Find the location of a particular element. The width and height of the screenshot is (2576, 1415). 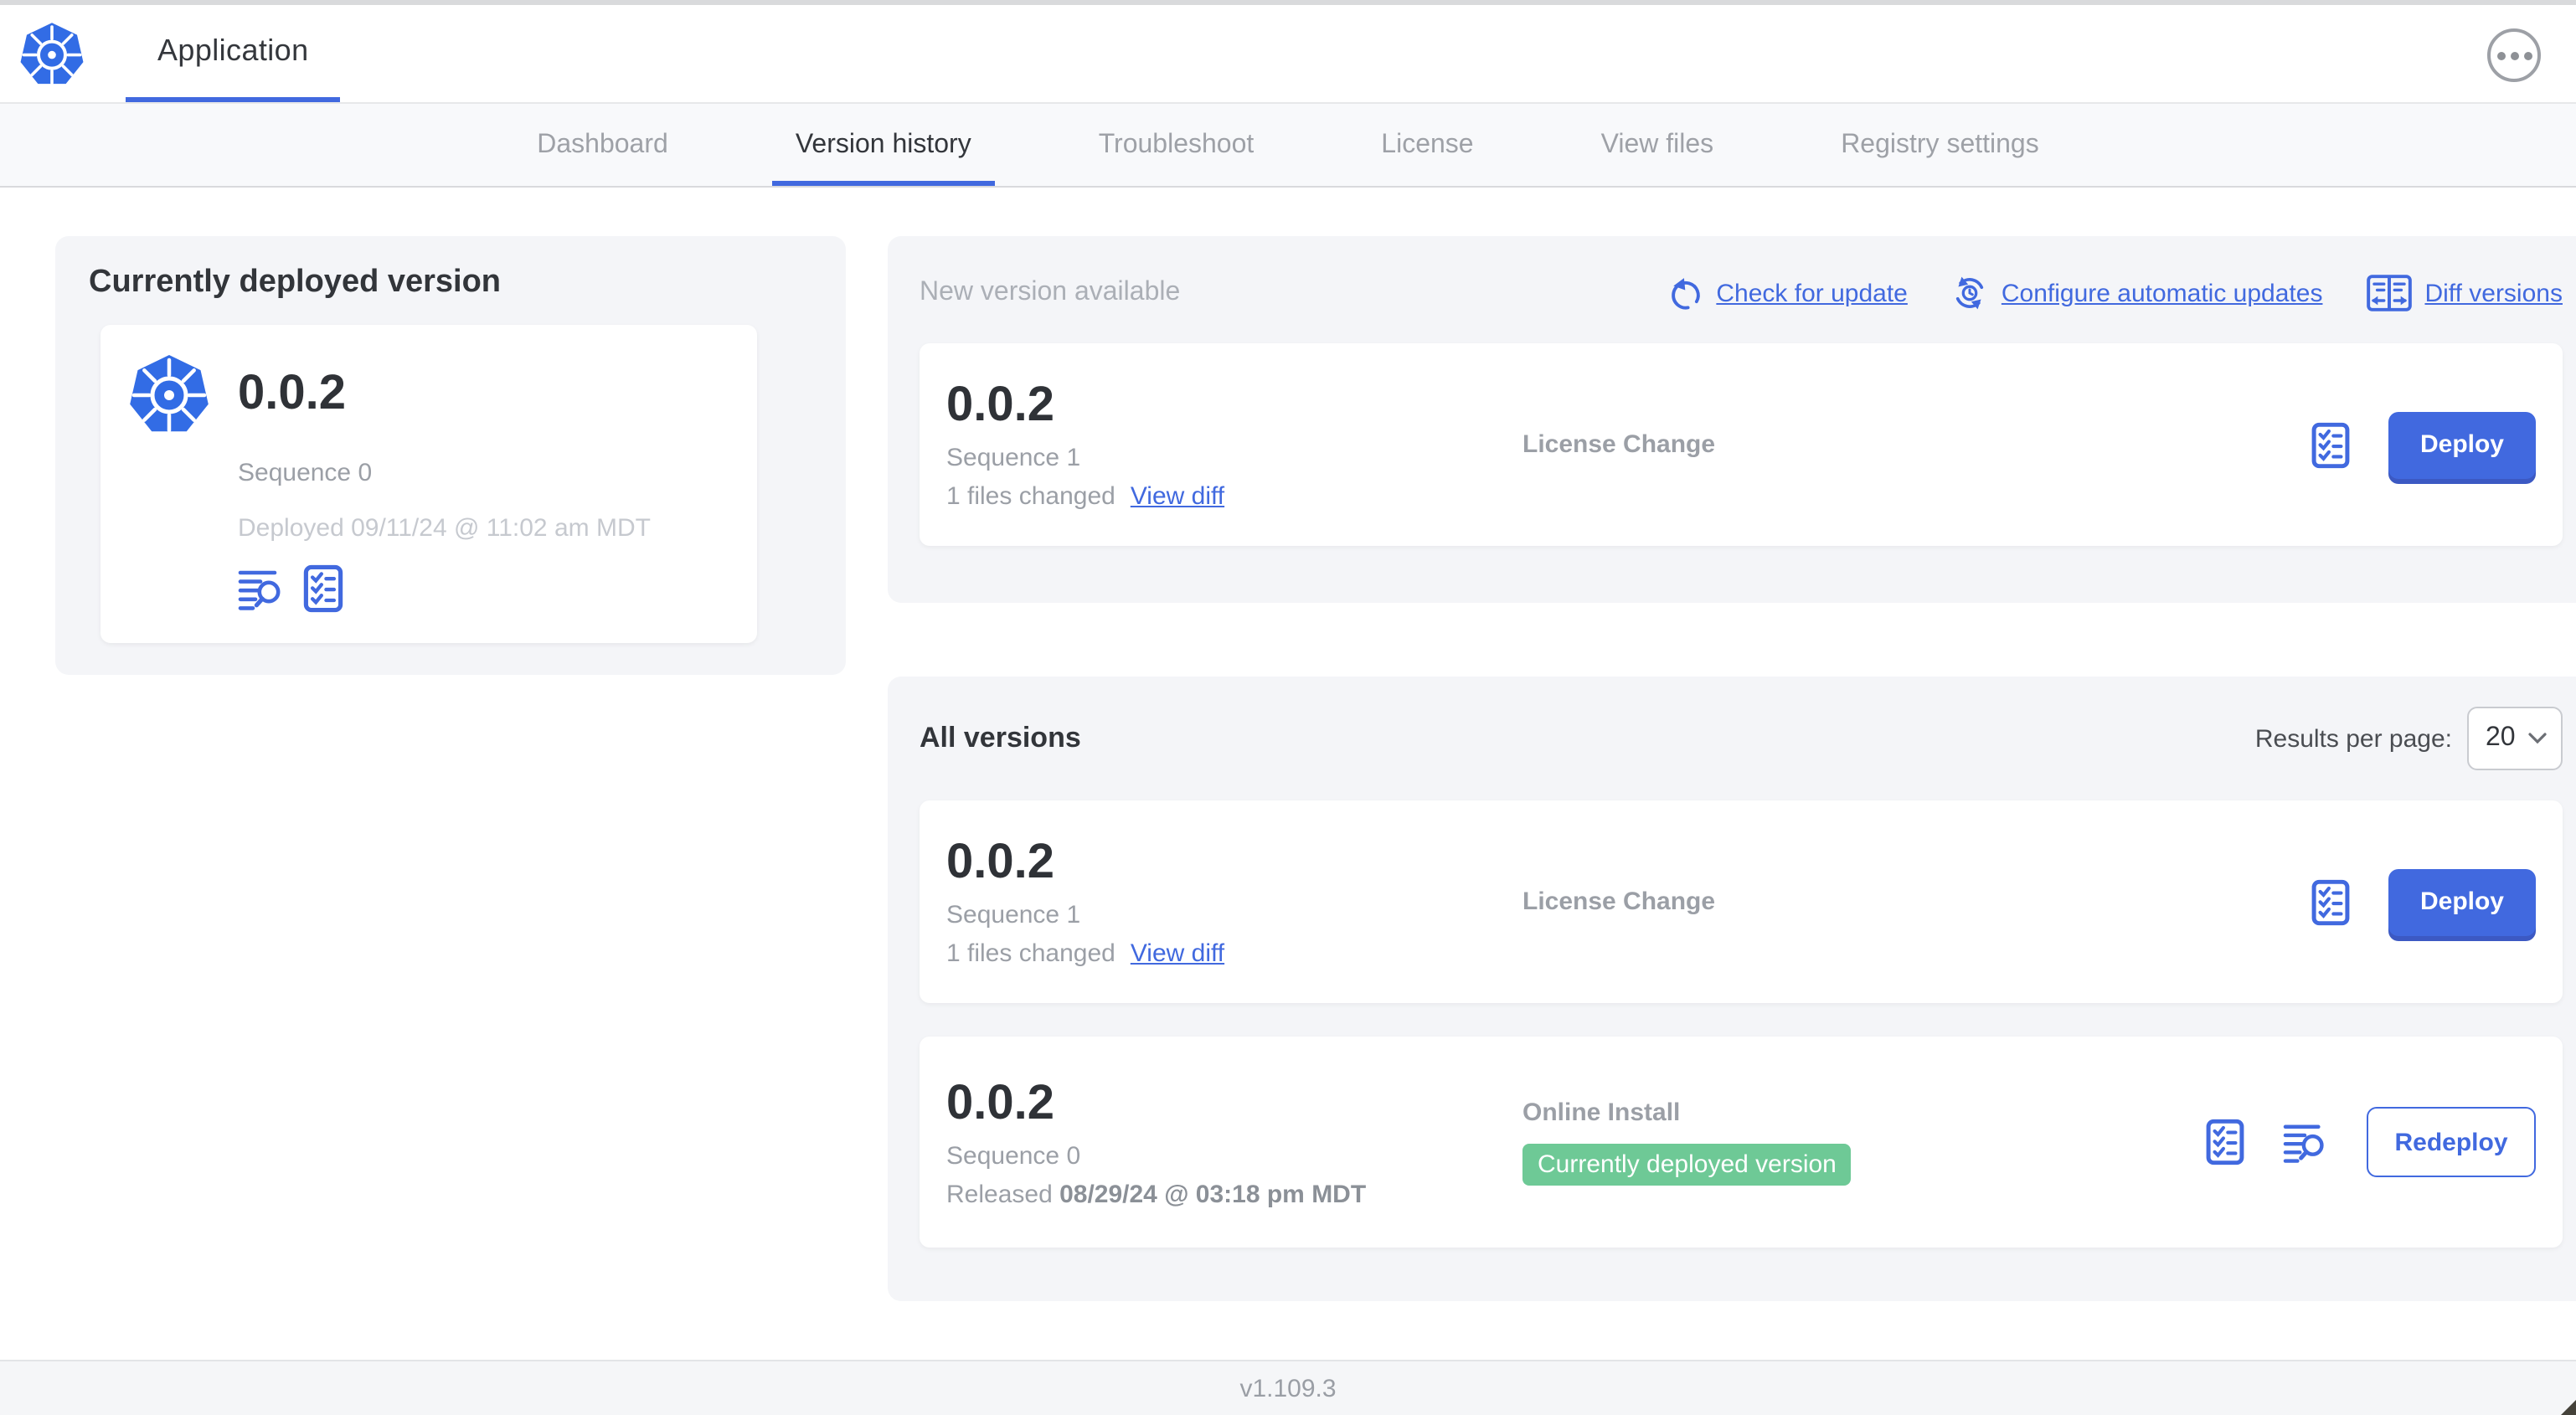

version-source: Online Install is located at coordinates (1601, 1113).